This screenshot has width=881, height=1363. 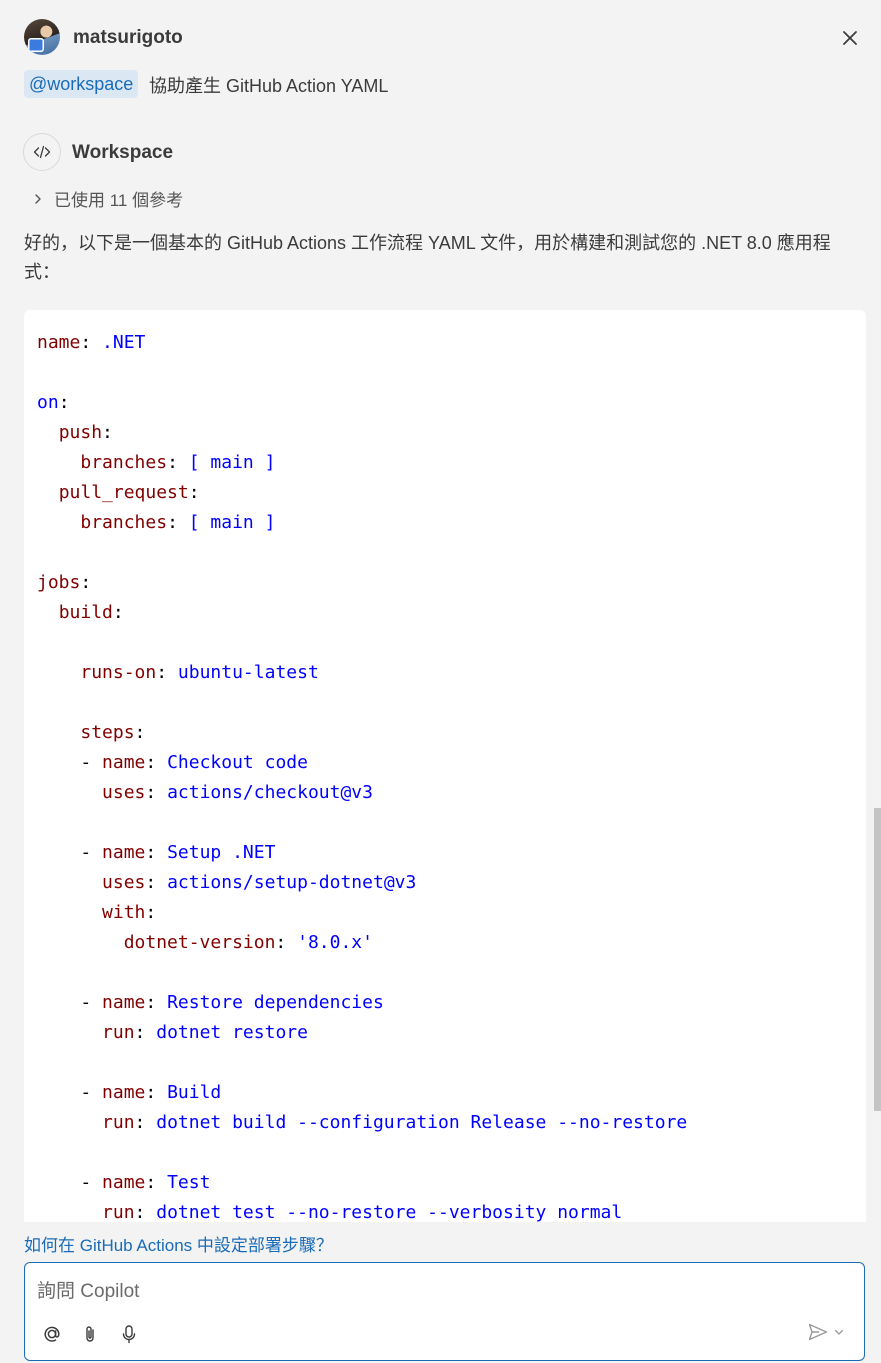 I want to click on code-line: - name: Setup .NET, so click(x=156, y=852).